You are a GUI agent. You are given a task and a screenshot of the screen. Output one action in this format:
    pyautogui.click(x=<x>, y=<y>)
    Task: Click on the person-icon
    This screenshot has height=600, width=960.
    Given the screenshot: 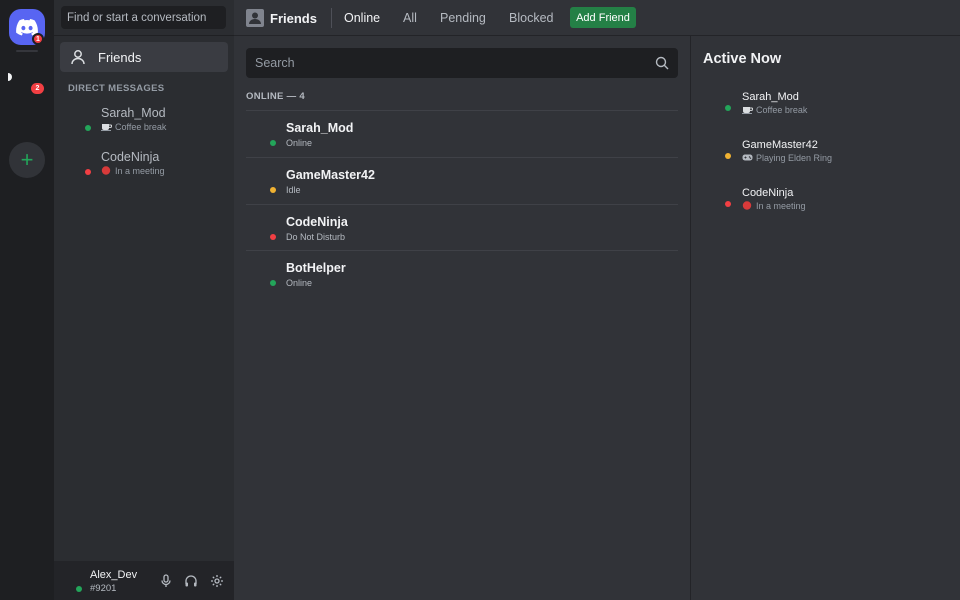 What is the action you would take?
    pyautogui.click(x=78, y=57)
    